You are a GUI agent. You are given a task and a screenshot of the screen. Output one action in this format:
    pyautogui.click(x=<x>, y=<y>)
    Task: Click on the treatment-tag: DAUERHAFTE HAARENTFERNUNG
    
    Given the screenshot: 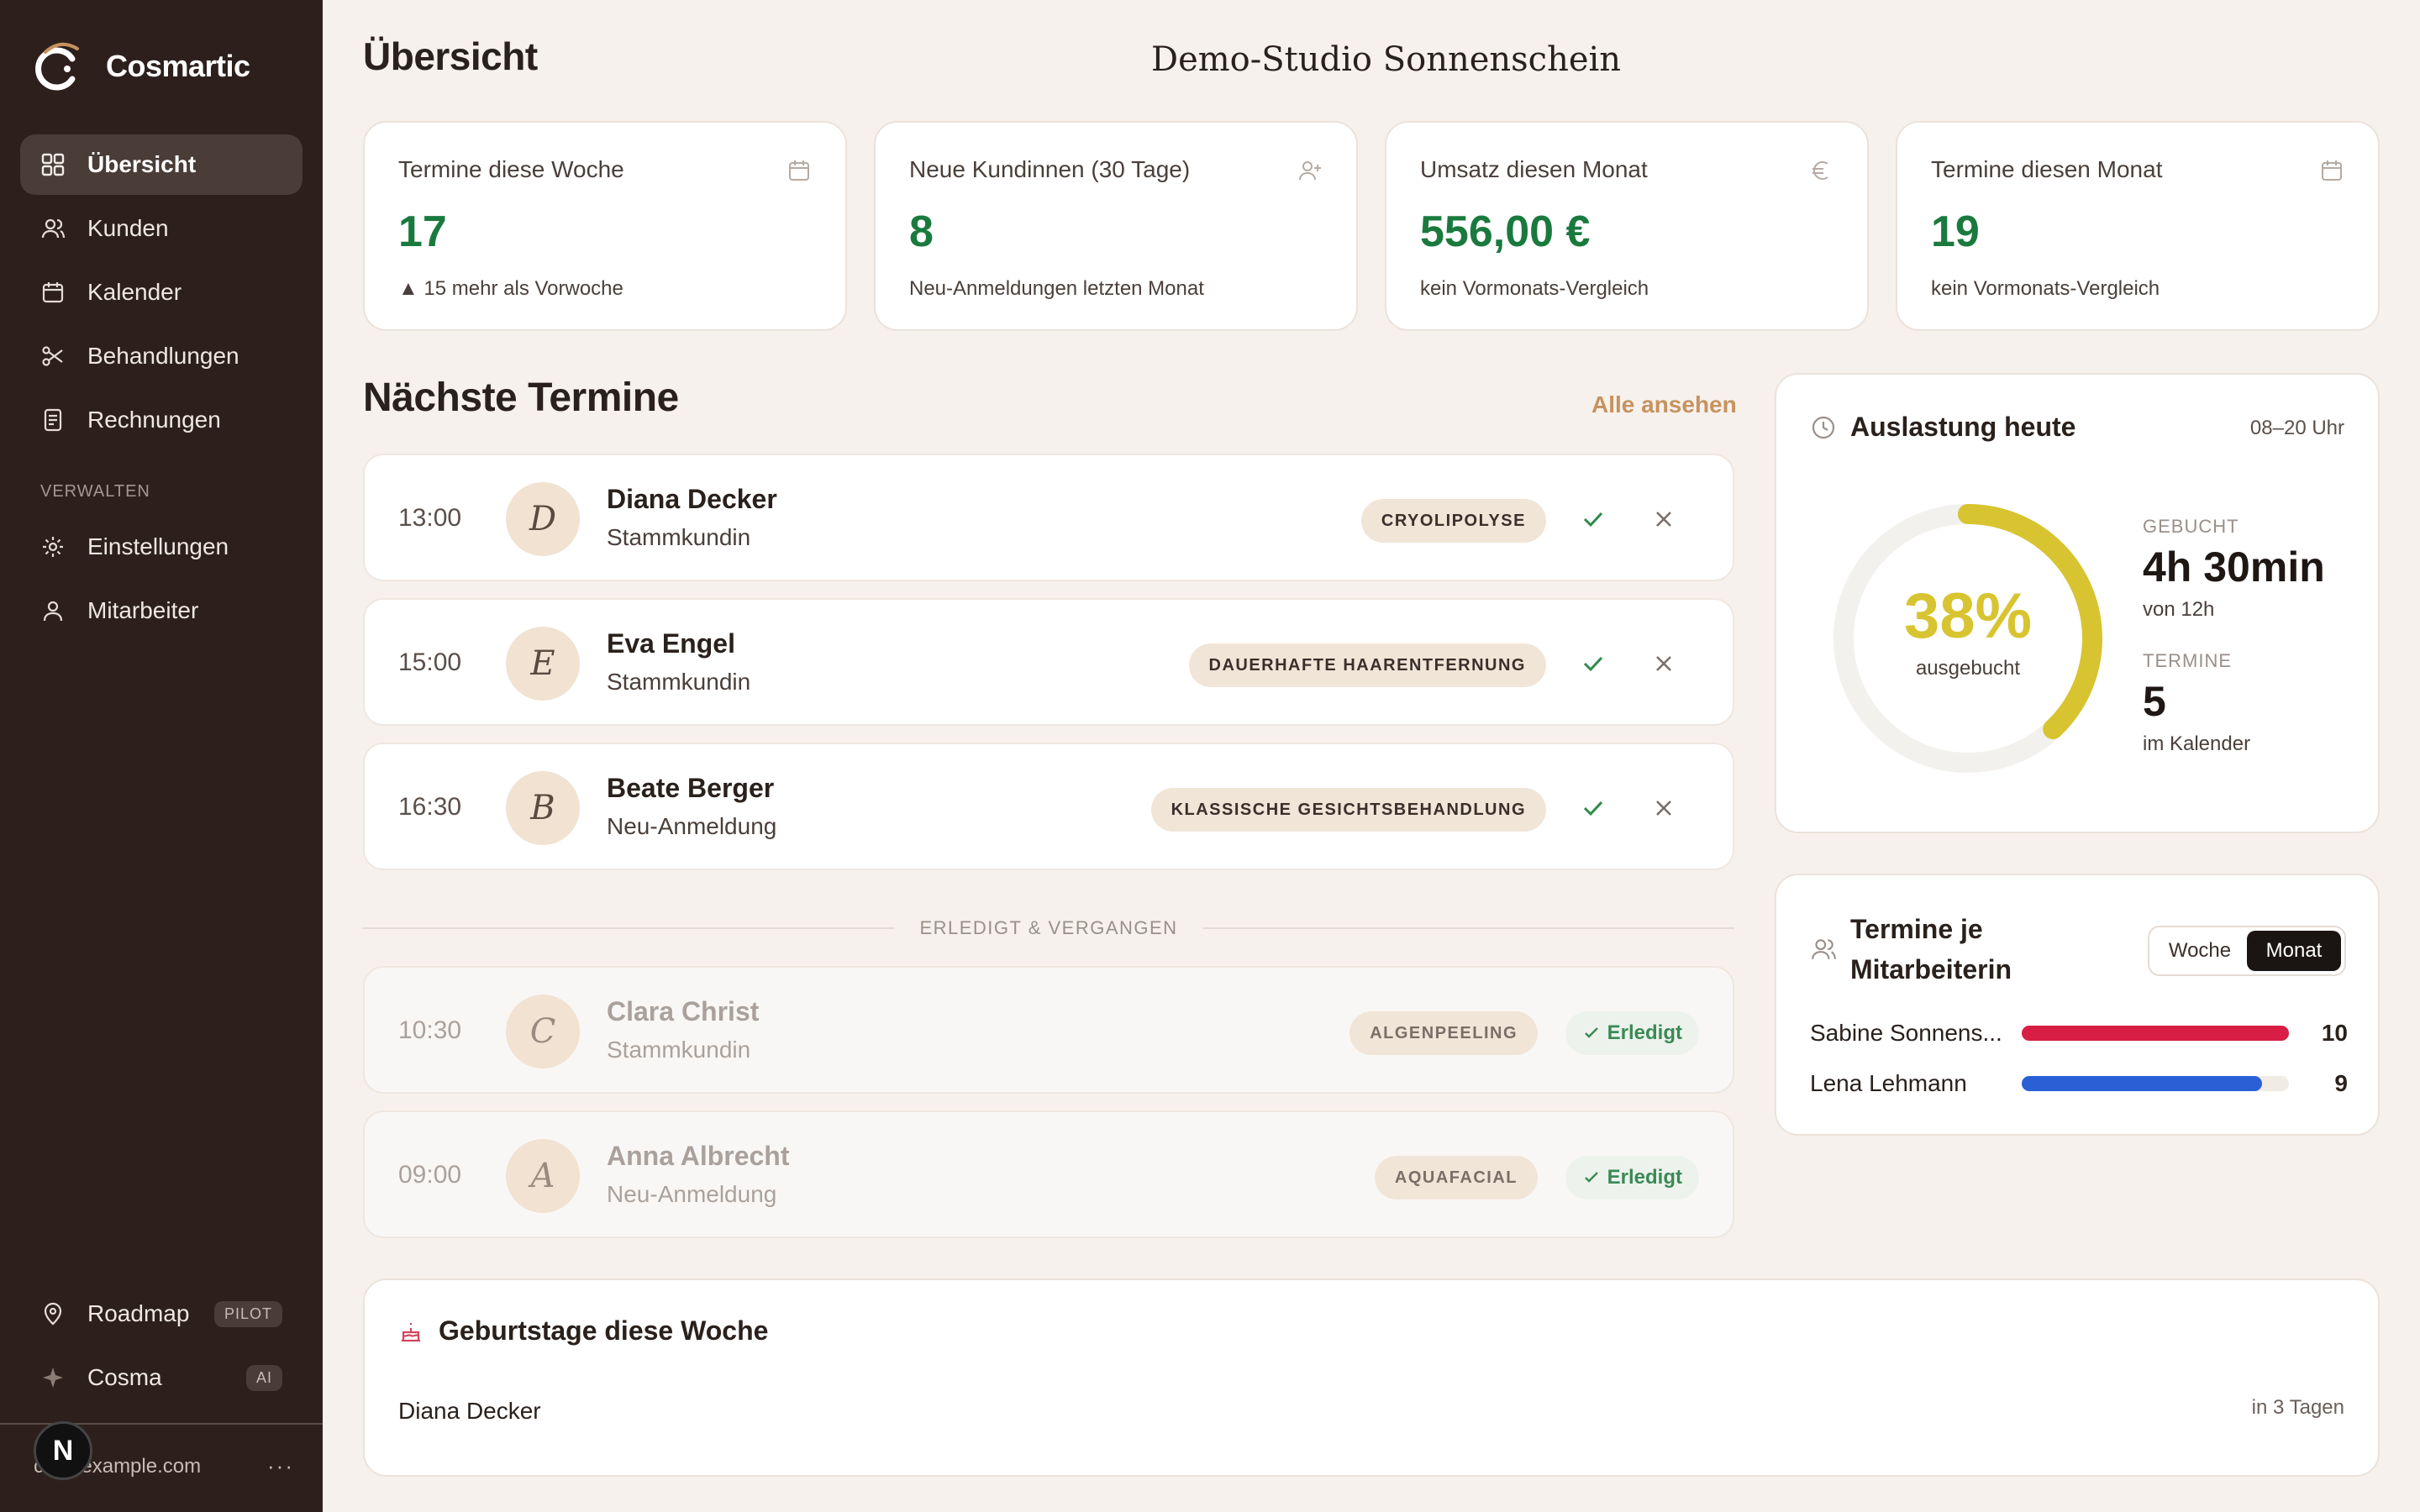 What is the action you would take?
    pyautogui.click(x=1367, y=665)
    